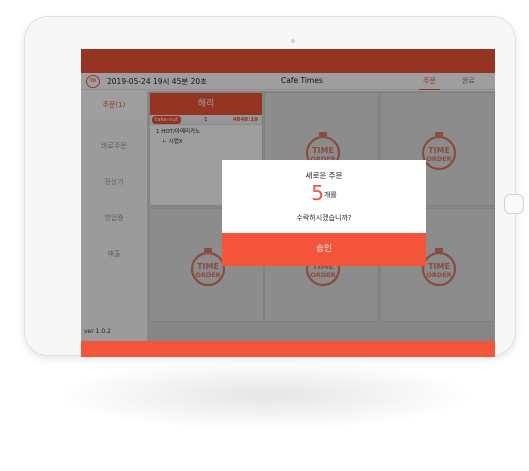 The width and height of the screenshot is (529, 471). I want to click on home-button, so click(514, 204).